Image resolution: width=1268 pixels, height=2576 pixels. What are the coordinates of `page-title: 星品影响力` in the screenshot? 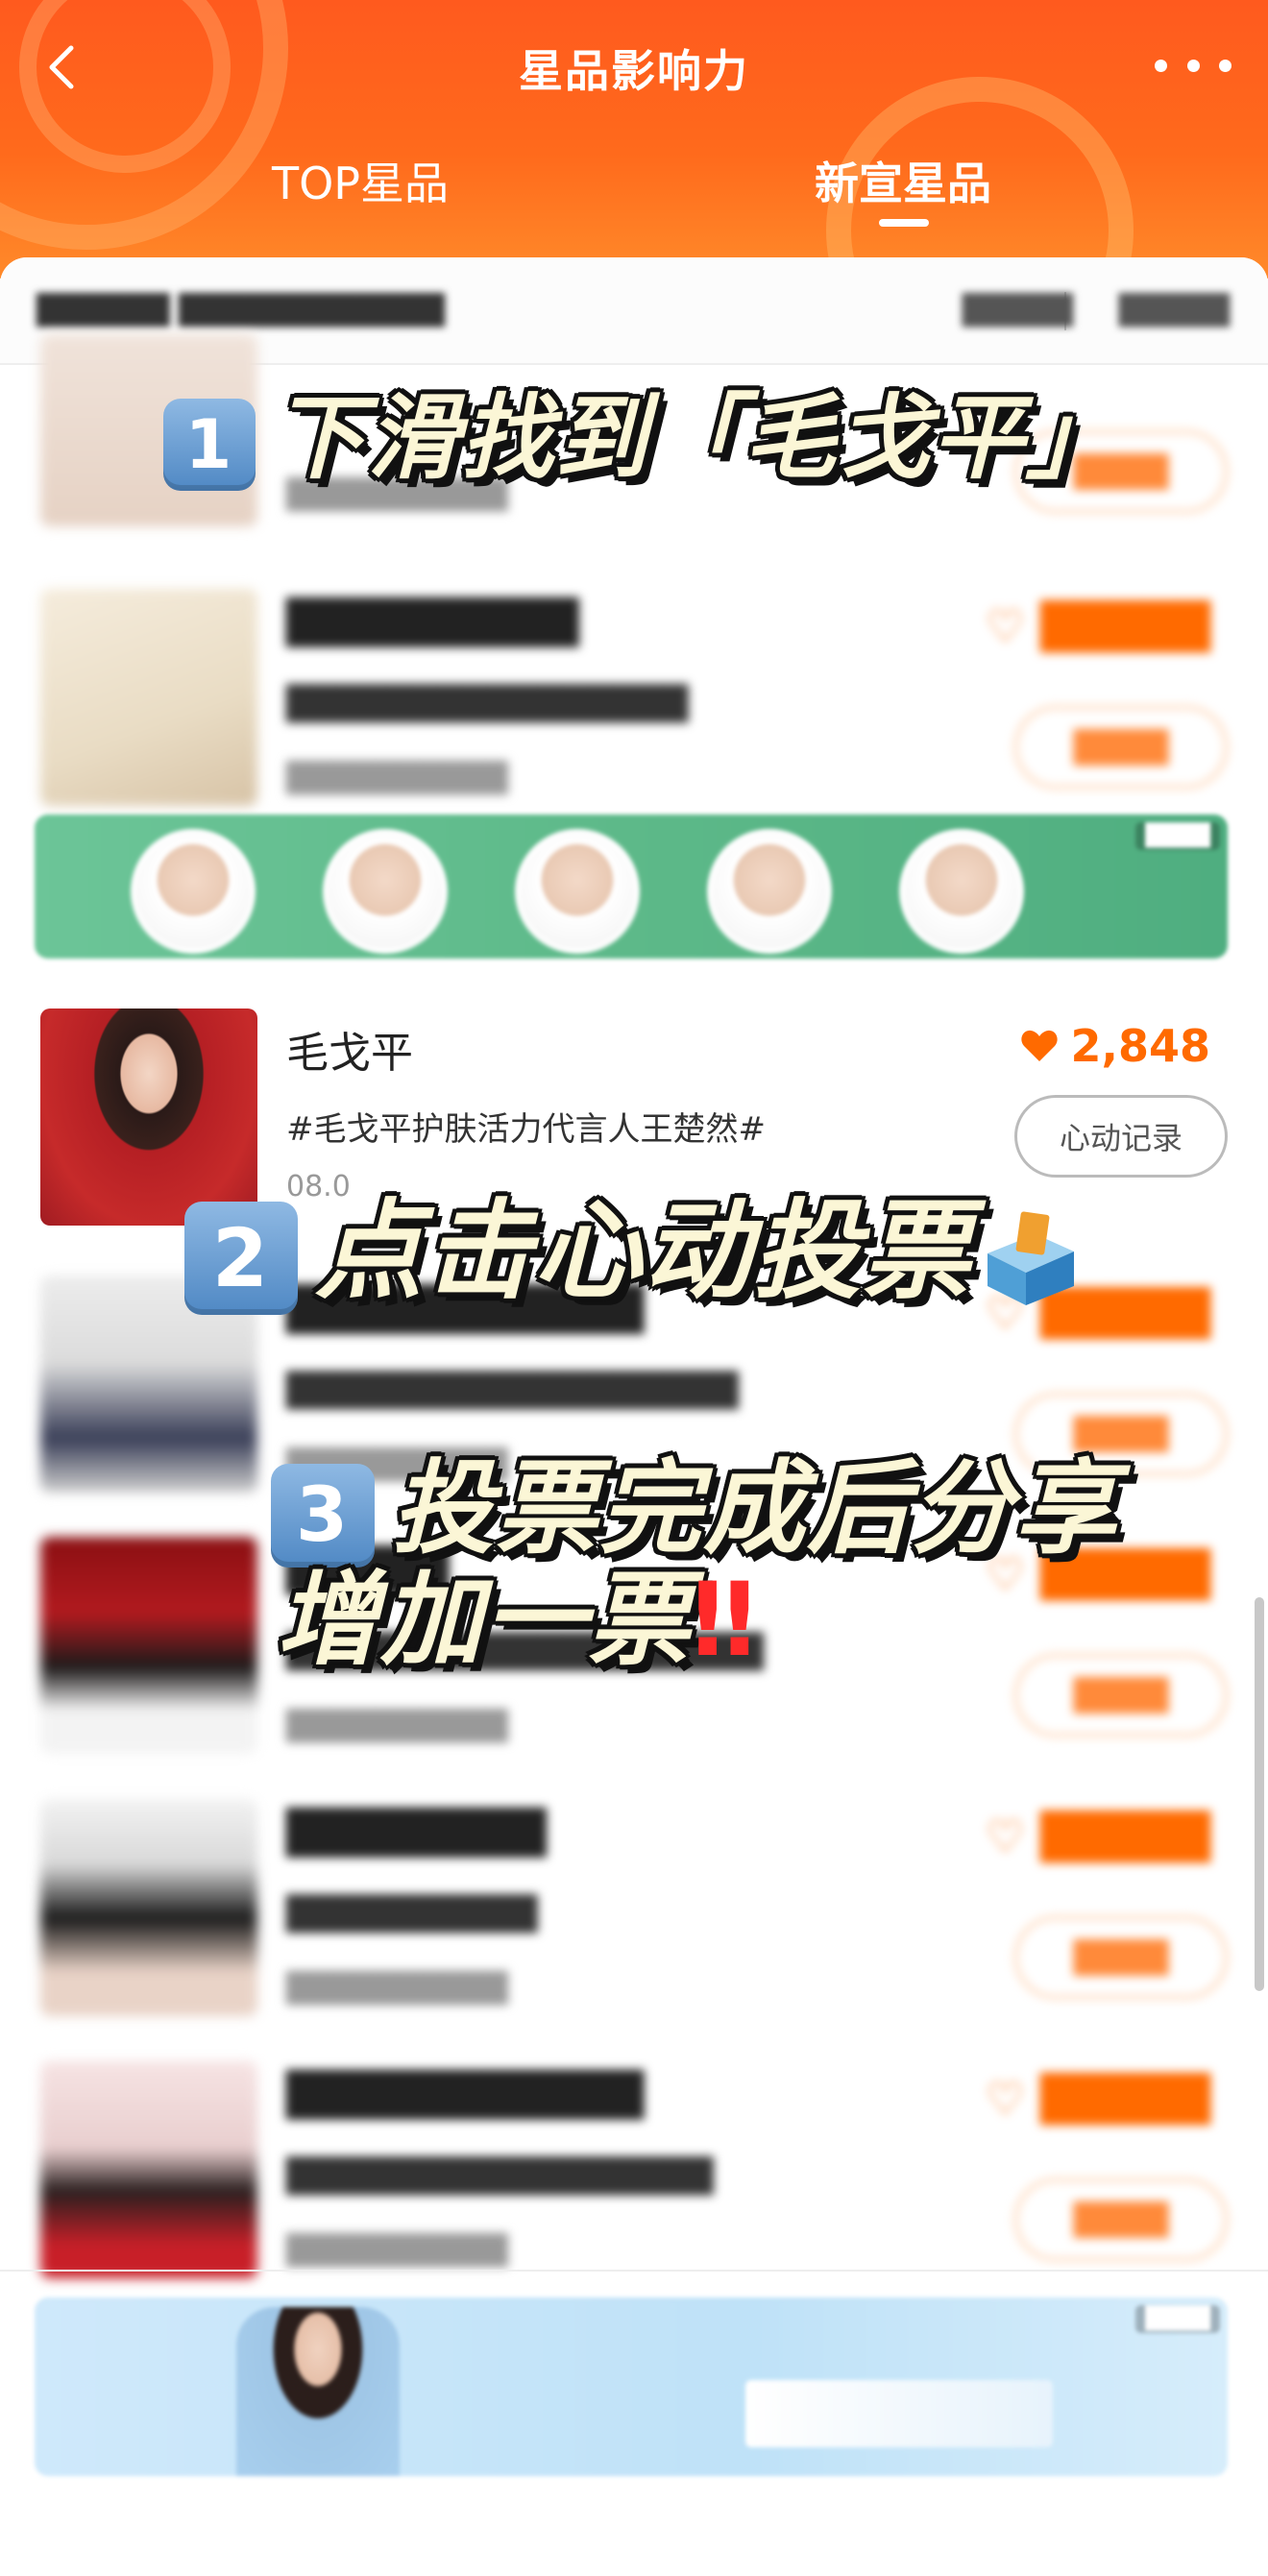 It's located at (634, 71).